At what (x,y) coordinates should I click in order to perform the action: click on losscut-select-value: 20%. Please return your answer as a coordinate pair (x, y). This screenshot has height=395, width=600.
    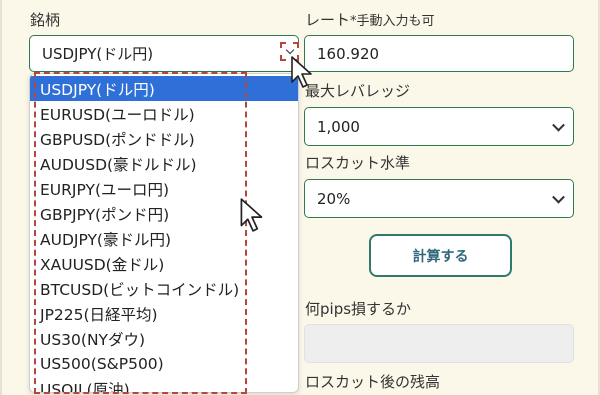
    Looking at the image, I should click on (334, 198).